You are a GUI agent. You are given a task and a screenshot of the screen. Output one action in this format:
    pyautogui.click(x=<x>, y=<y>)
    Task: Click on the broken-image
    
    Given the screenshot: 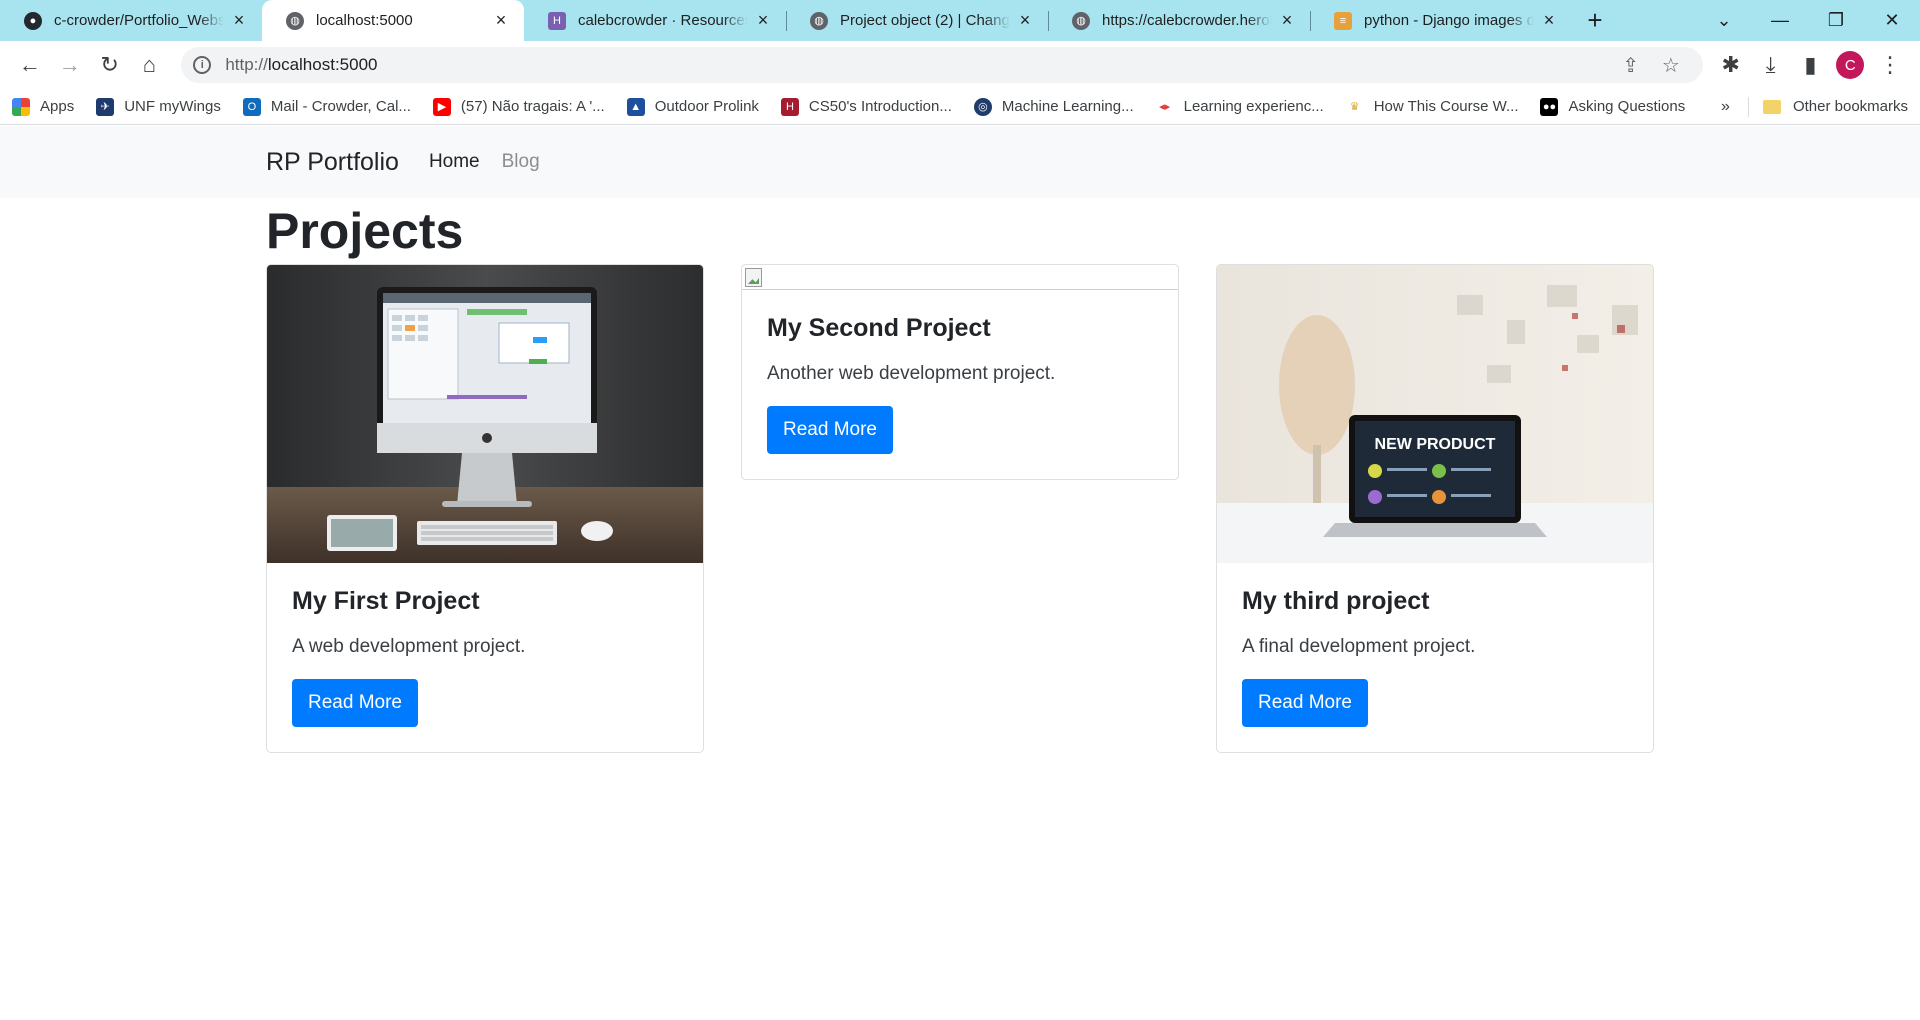 What is the action you would take?
    pyautogui.click(x=960, y=277)
    